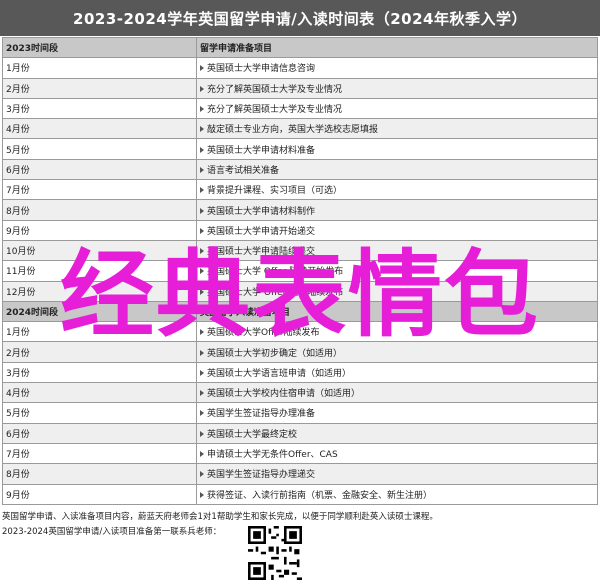 This screenshot has height=584, width=600. Describe the element at coordinates (397, 149) in the screenshot. I see `item-cell: 英国硕士大学申请材料准备` at that location.